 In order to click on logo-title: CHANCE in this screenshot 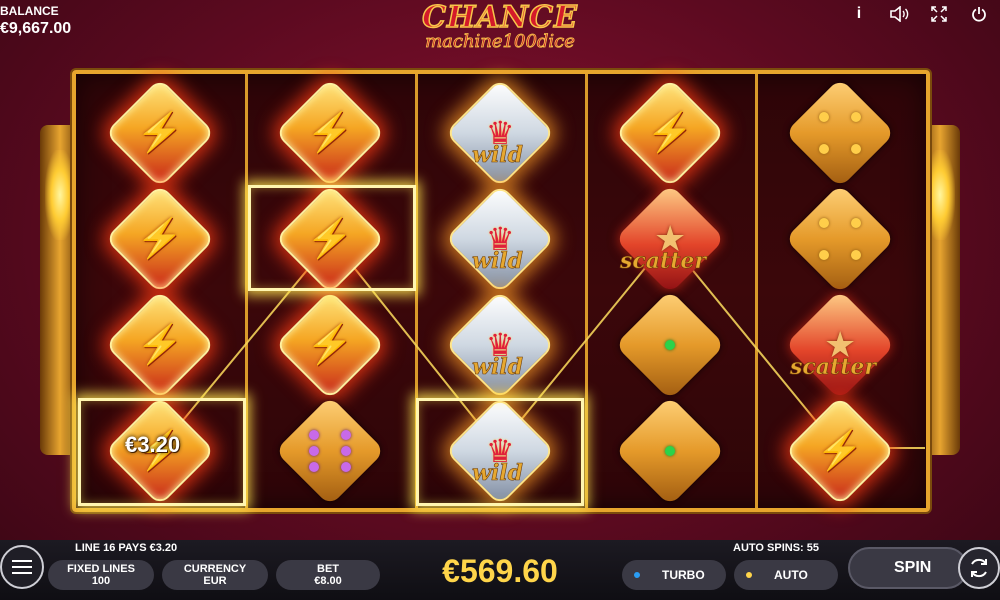, I will do `click(499, 17)`.